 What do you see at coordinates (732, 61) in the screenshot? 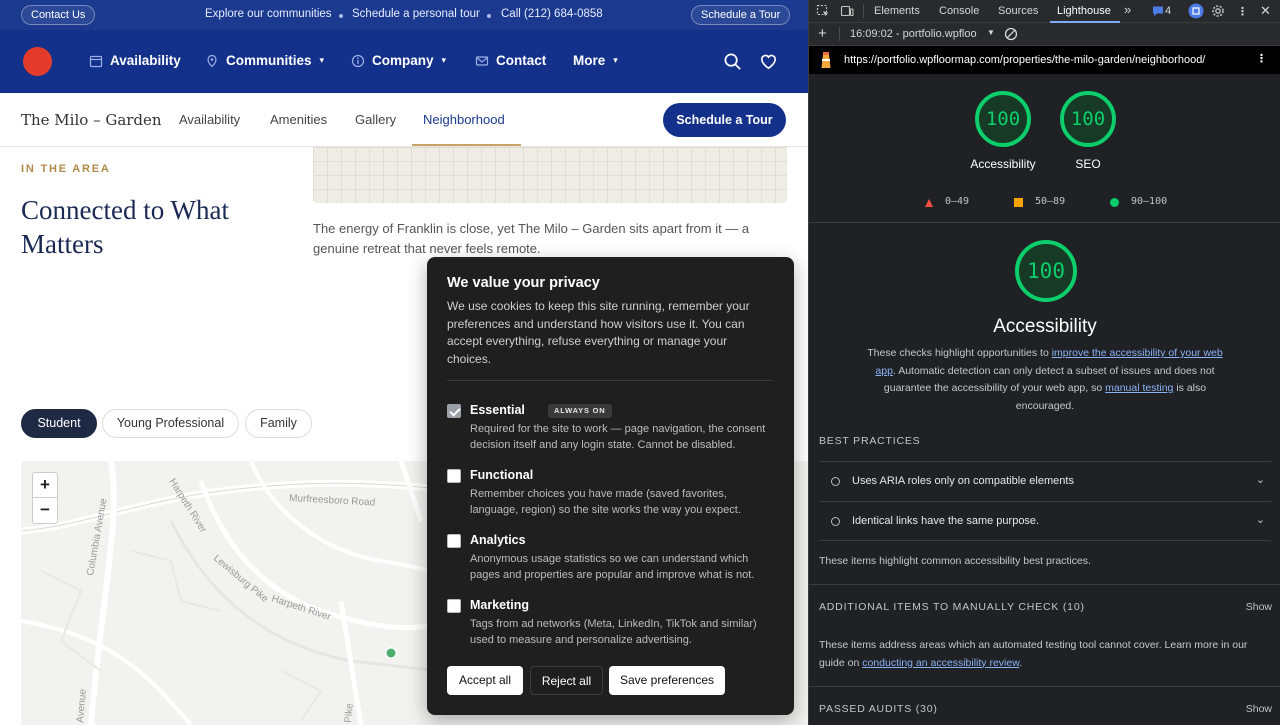
I see `search-icon` at bounding box center [732, 61].